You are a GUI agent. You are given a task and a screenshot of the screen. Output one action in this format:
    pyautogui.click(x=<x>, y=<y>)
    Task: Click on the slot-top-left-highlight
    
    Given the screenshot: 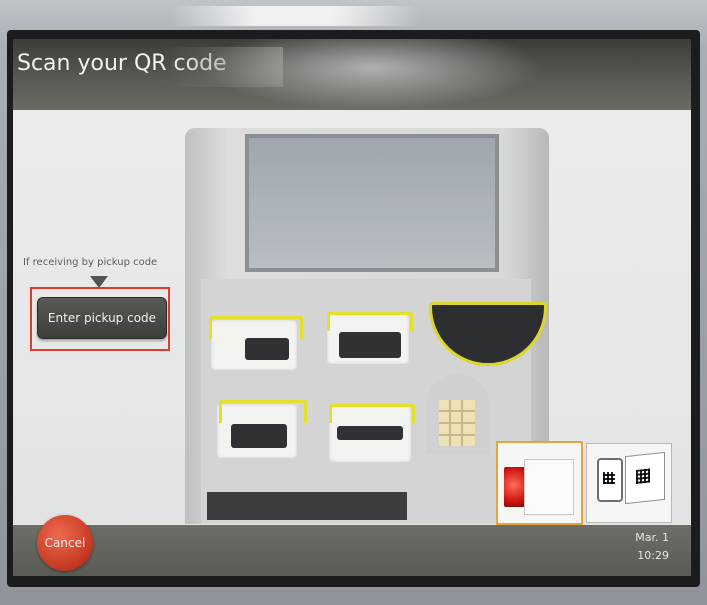 What is the action you would take?
    pyautogui.click(x=256, y=327)
    